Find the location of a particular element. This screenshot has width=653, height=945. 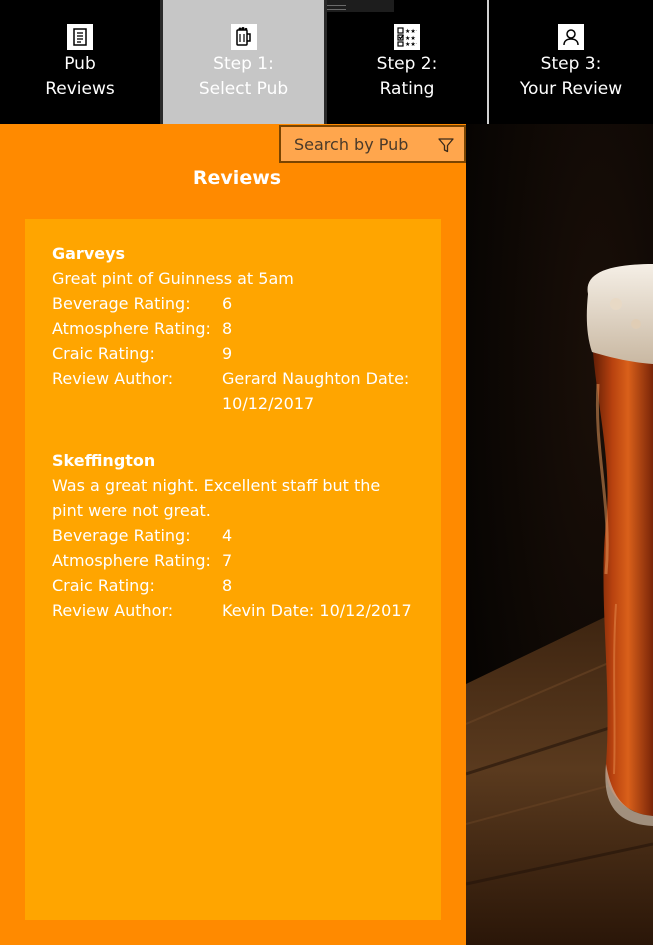

nav-label-line1: Step 2: is located at coordinates (407, 64).